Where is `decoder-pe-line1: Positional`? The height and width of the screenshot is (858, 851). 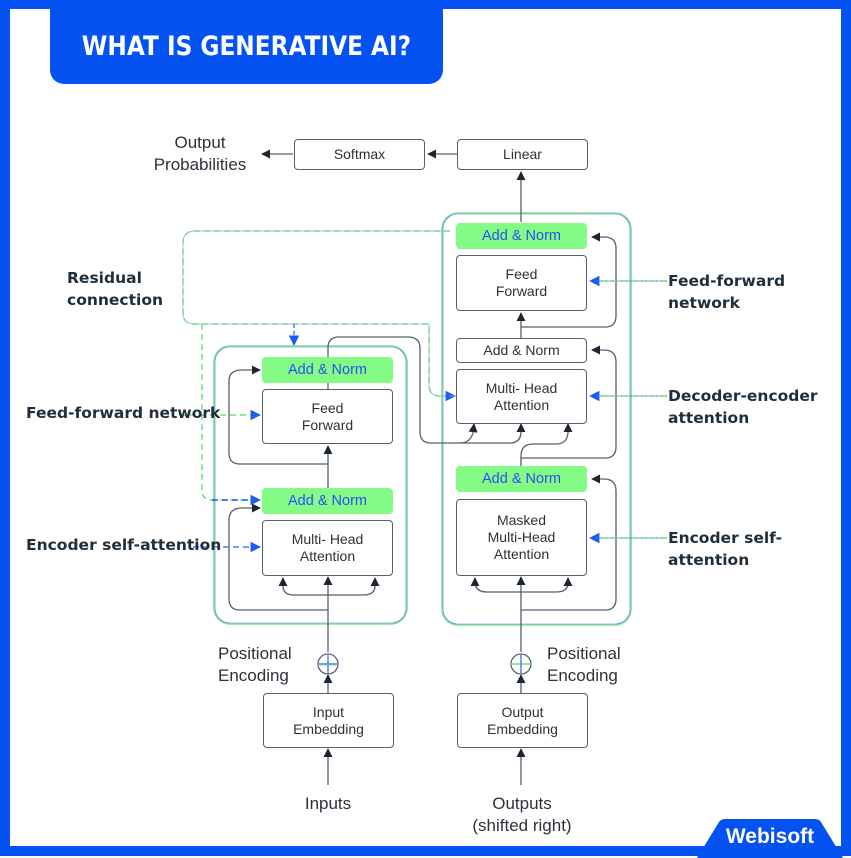 decoder-pe-line1: Positional is located at coordinates (584, 653).